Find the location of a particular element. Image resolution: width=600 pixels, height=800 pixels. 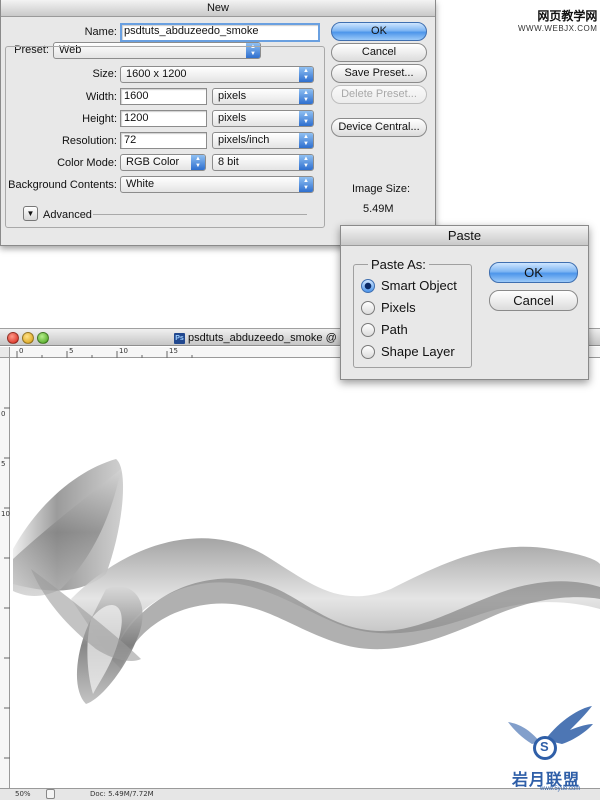

height-label: Height: is located at coordinates (99, 119).